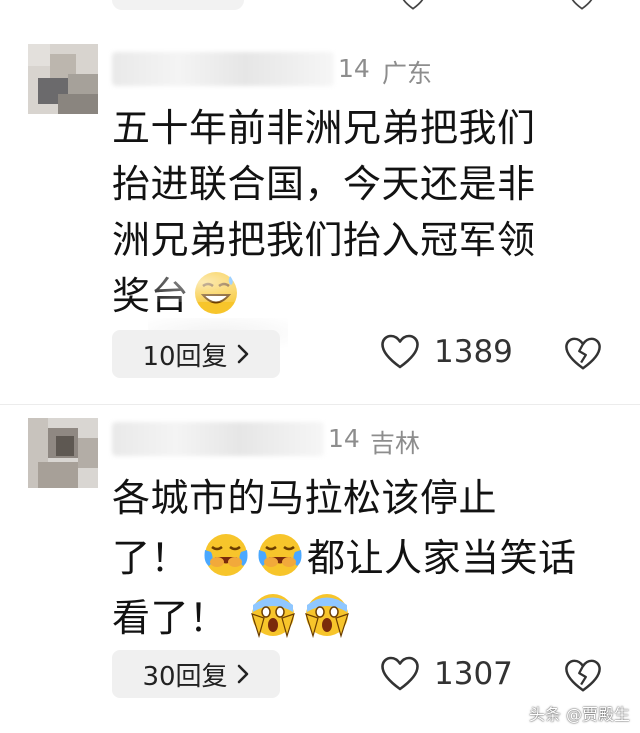  What do you see at coordinates (216, 293) in the screenshot?
I see `grin-sweat-emoji-icon` at bounding box center [216, 293].